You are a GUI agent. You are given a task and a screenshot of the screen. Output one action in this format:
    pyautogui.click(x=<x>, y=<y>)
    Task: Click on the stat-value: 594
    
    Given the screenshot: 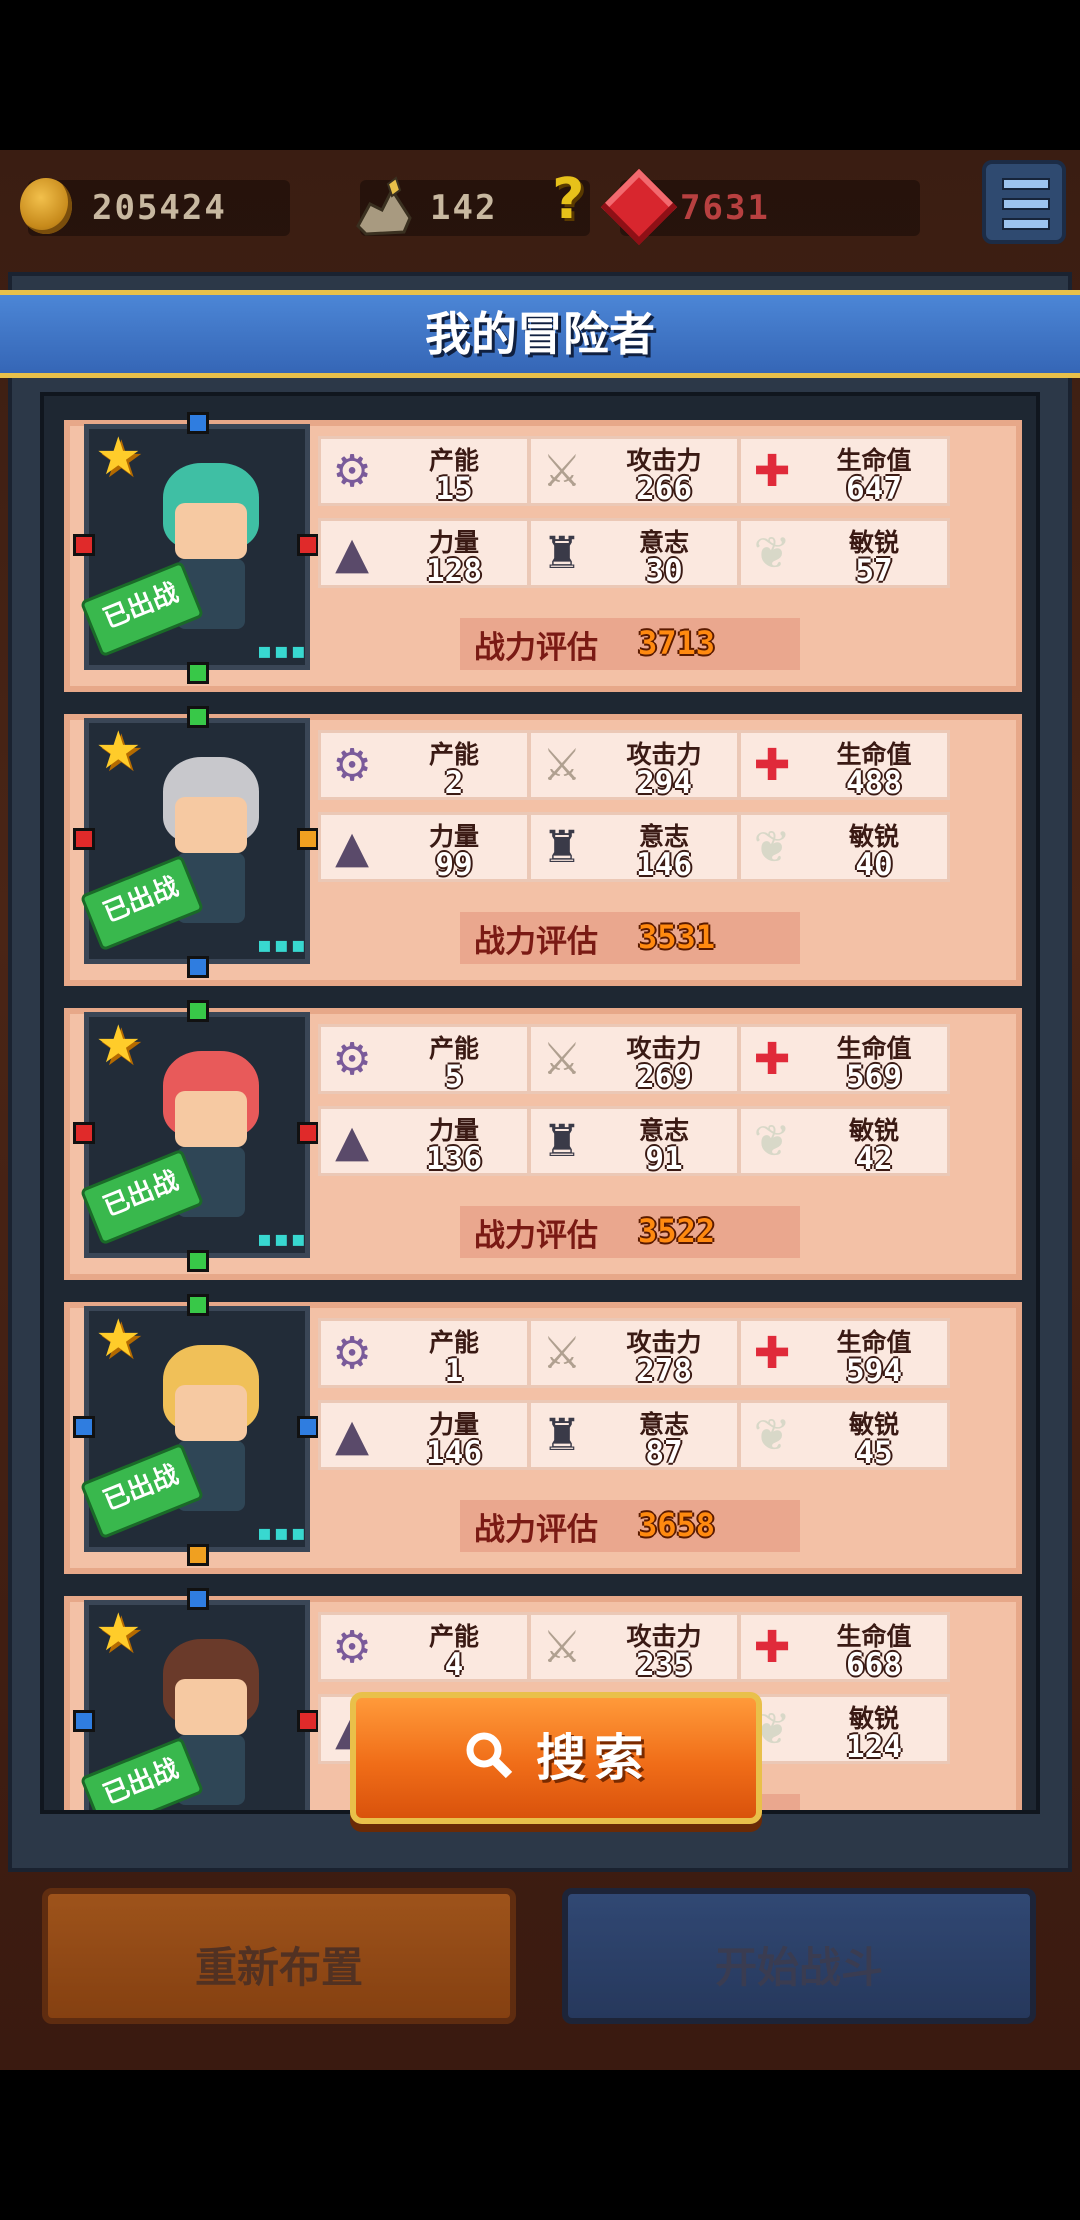 What is the action you would take?
    pyautogui.click(x=874, y=1371)
    